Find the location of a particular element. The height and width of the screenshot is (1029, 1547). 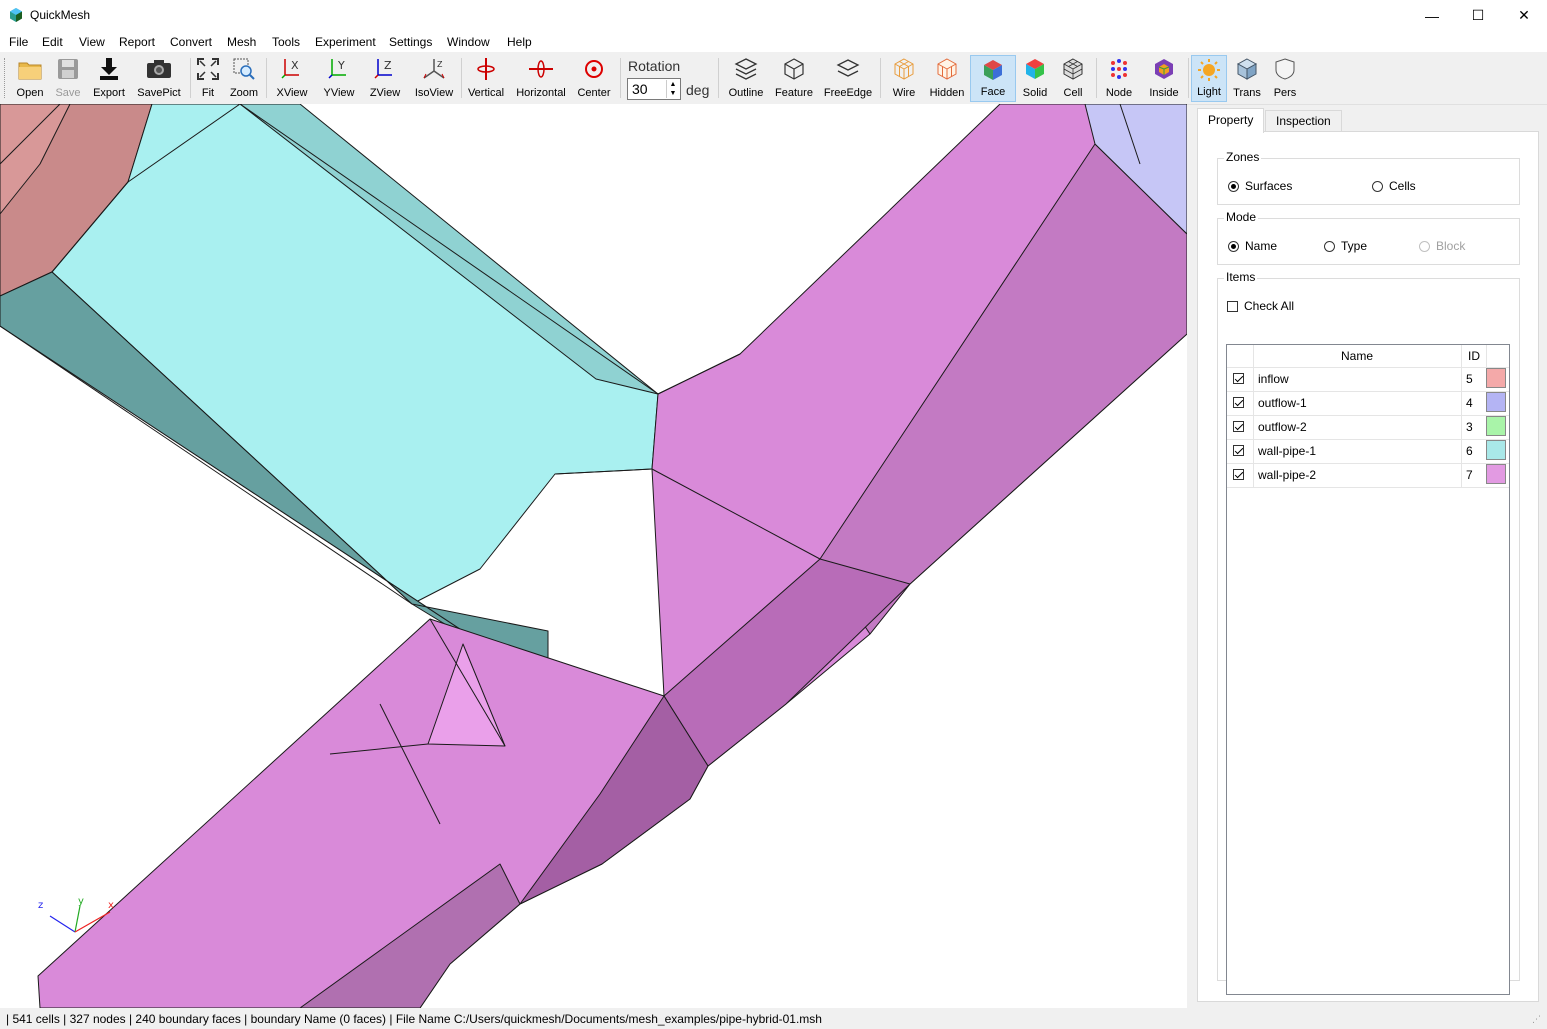

spin-up-icon: ▲ is located at coordinates (673, 84).